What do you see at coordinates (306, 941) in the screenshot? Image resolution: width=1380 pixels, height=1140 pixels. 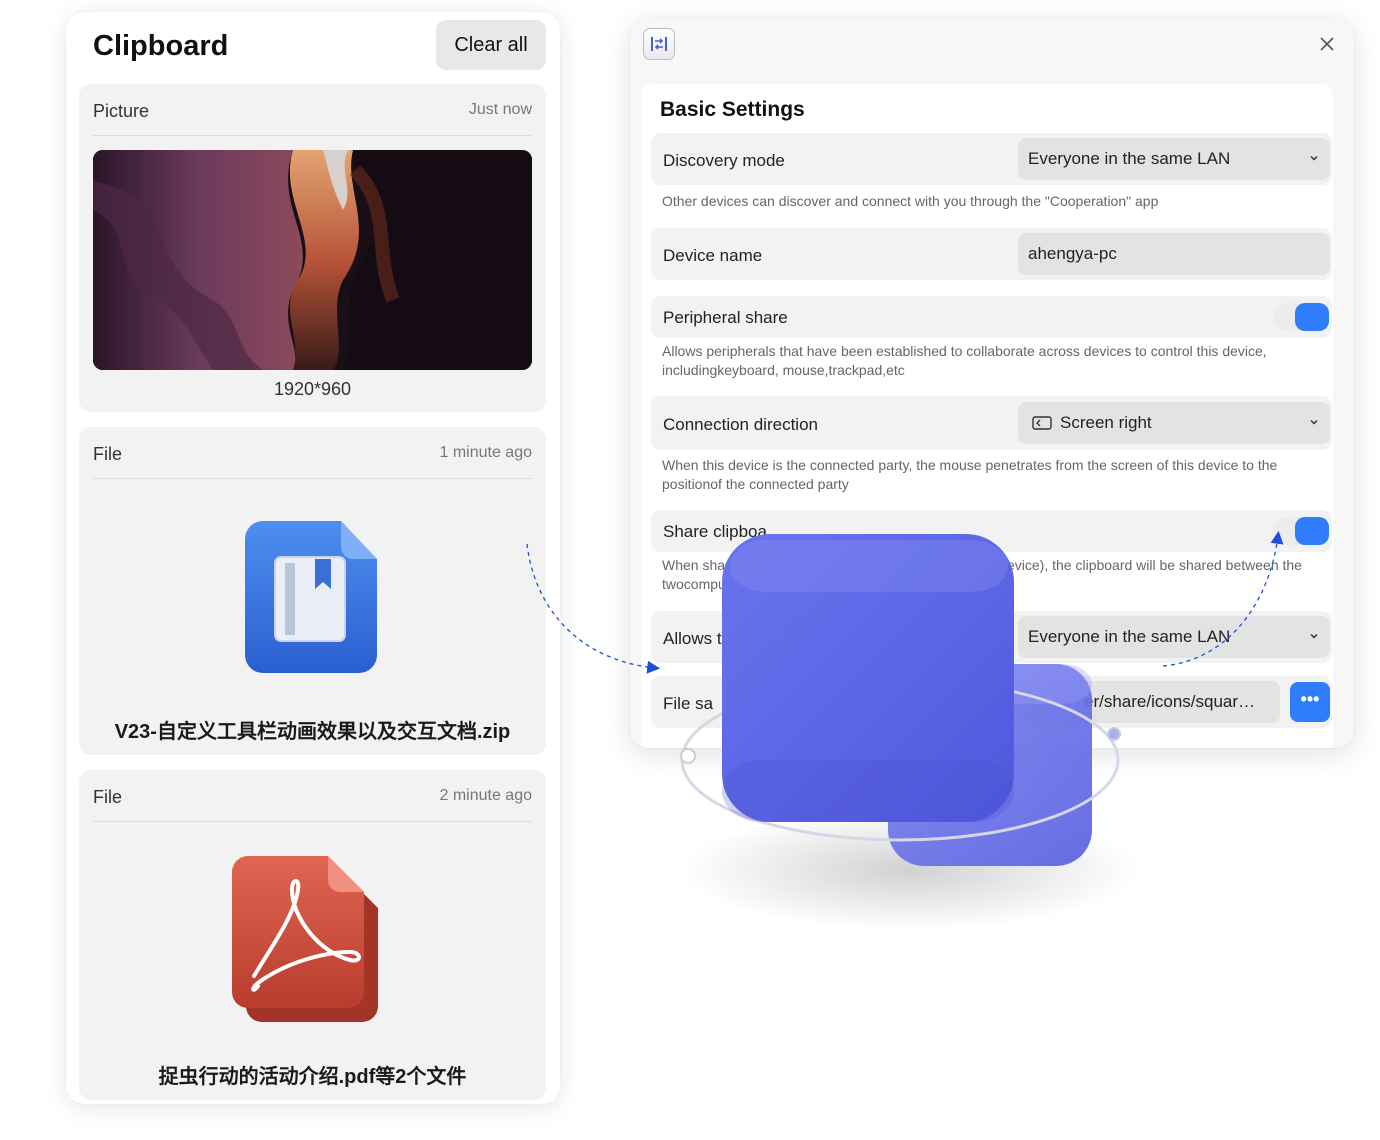 I see `pdf-file-icon` at bounding box center [306, 941].